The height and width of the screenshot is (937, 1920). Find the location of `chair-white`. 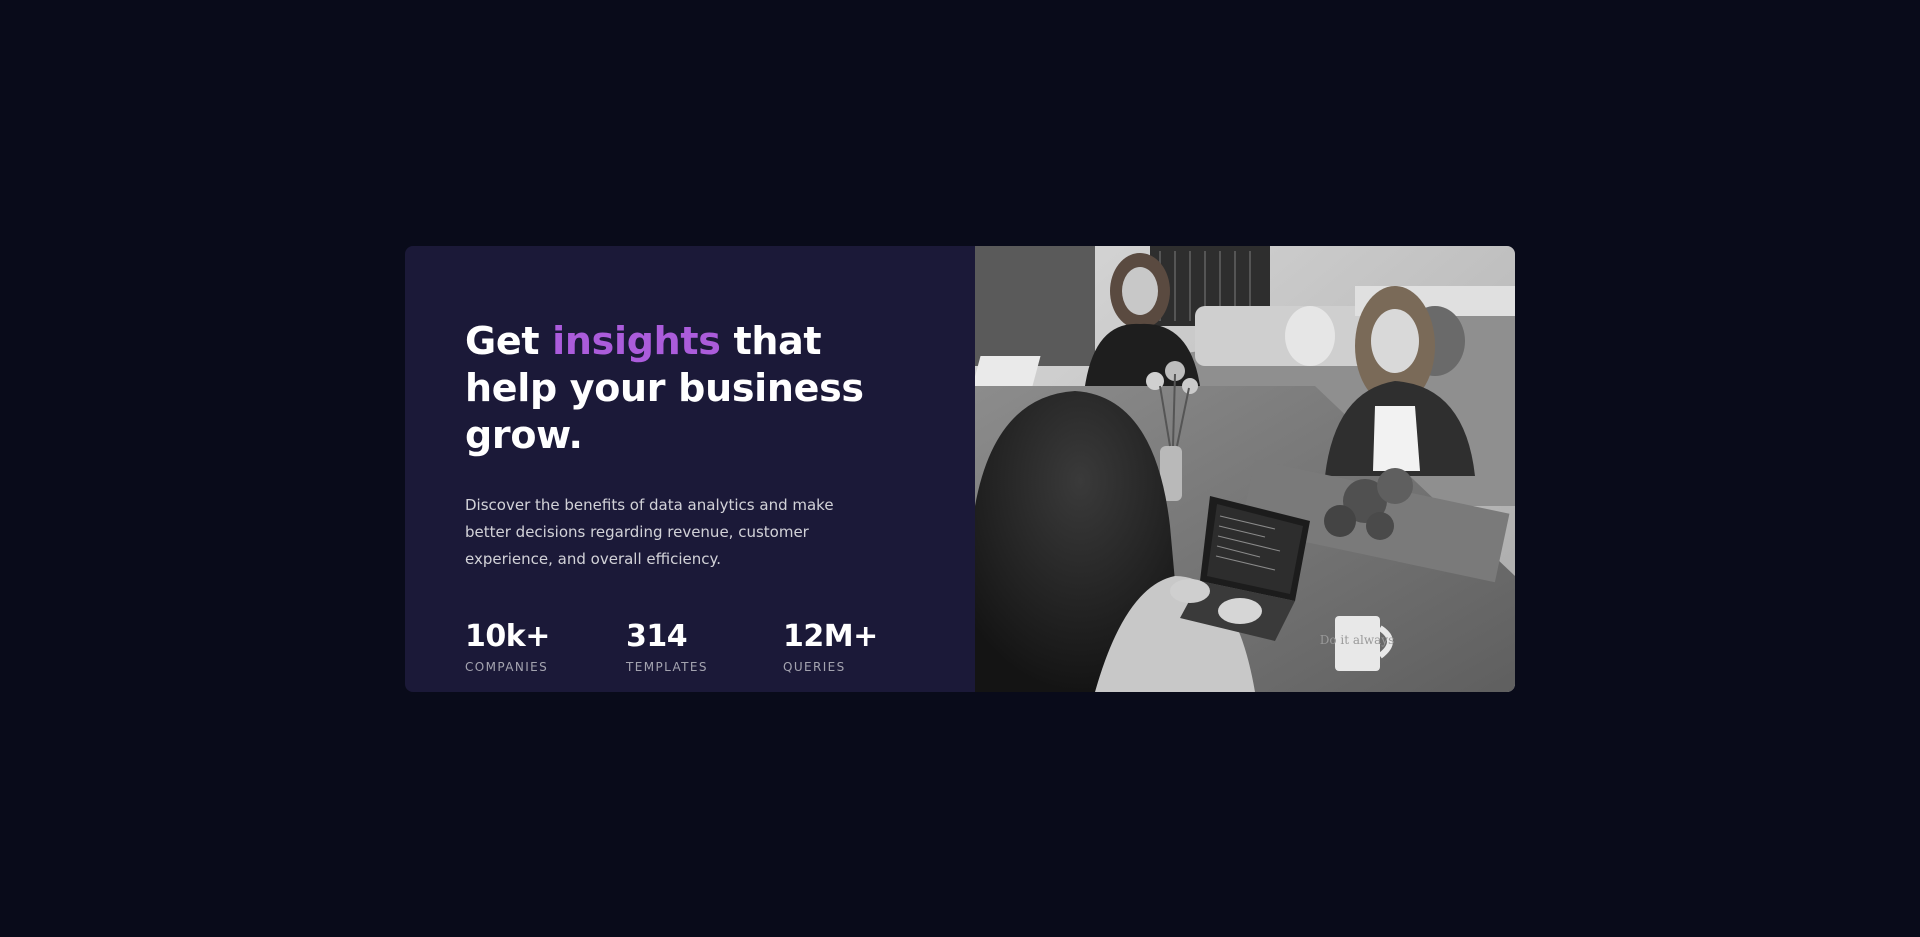

chair-white is located at coordinates (1310, 336).